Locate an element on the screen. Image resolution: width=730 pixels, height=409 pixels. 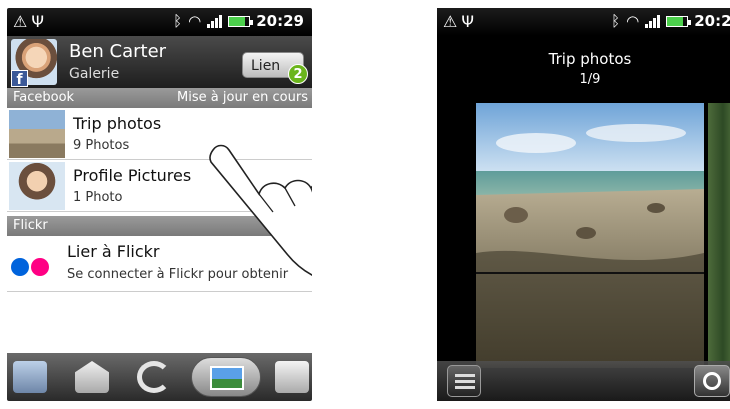
section-label: Facebook is located at coordinates (44, 97).